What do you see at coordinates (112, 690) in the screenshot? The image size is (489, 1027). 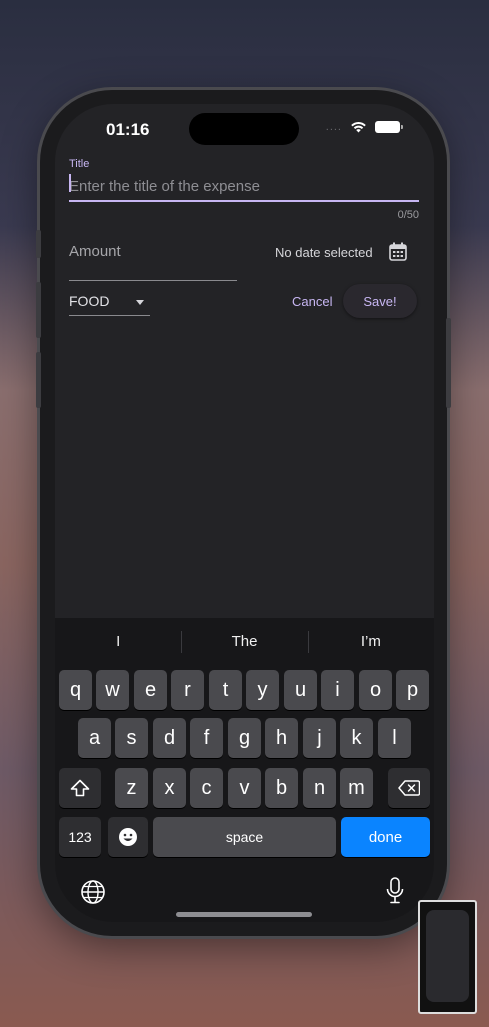 I see `key-w: w` at bounding box center [112, 690].